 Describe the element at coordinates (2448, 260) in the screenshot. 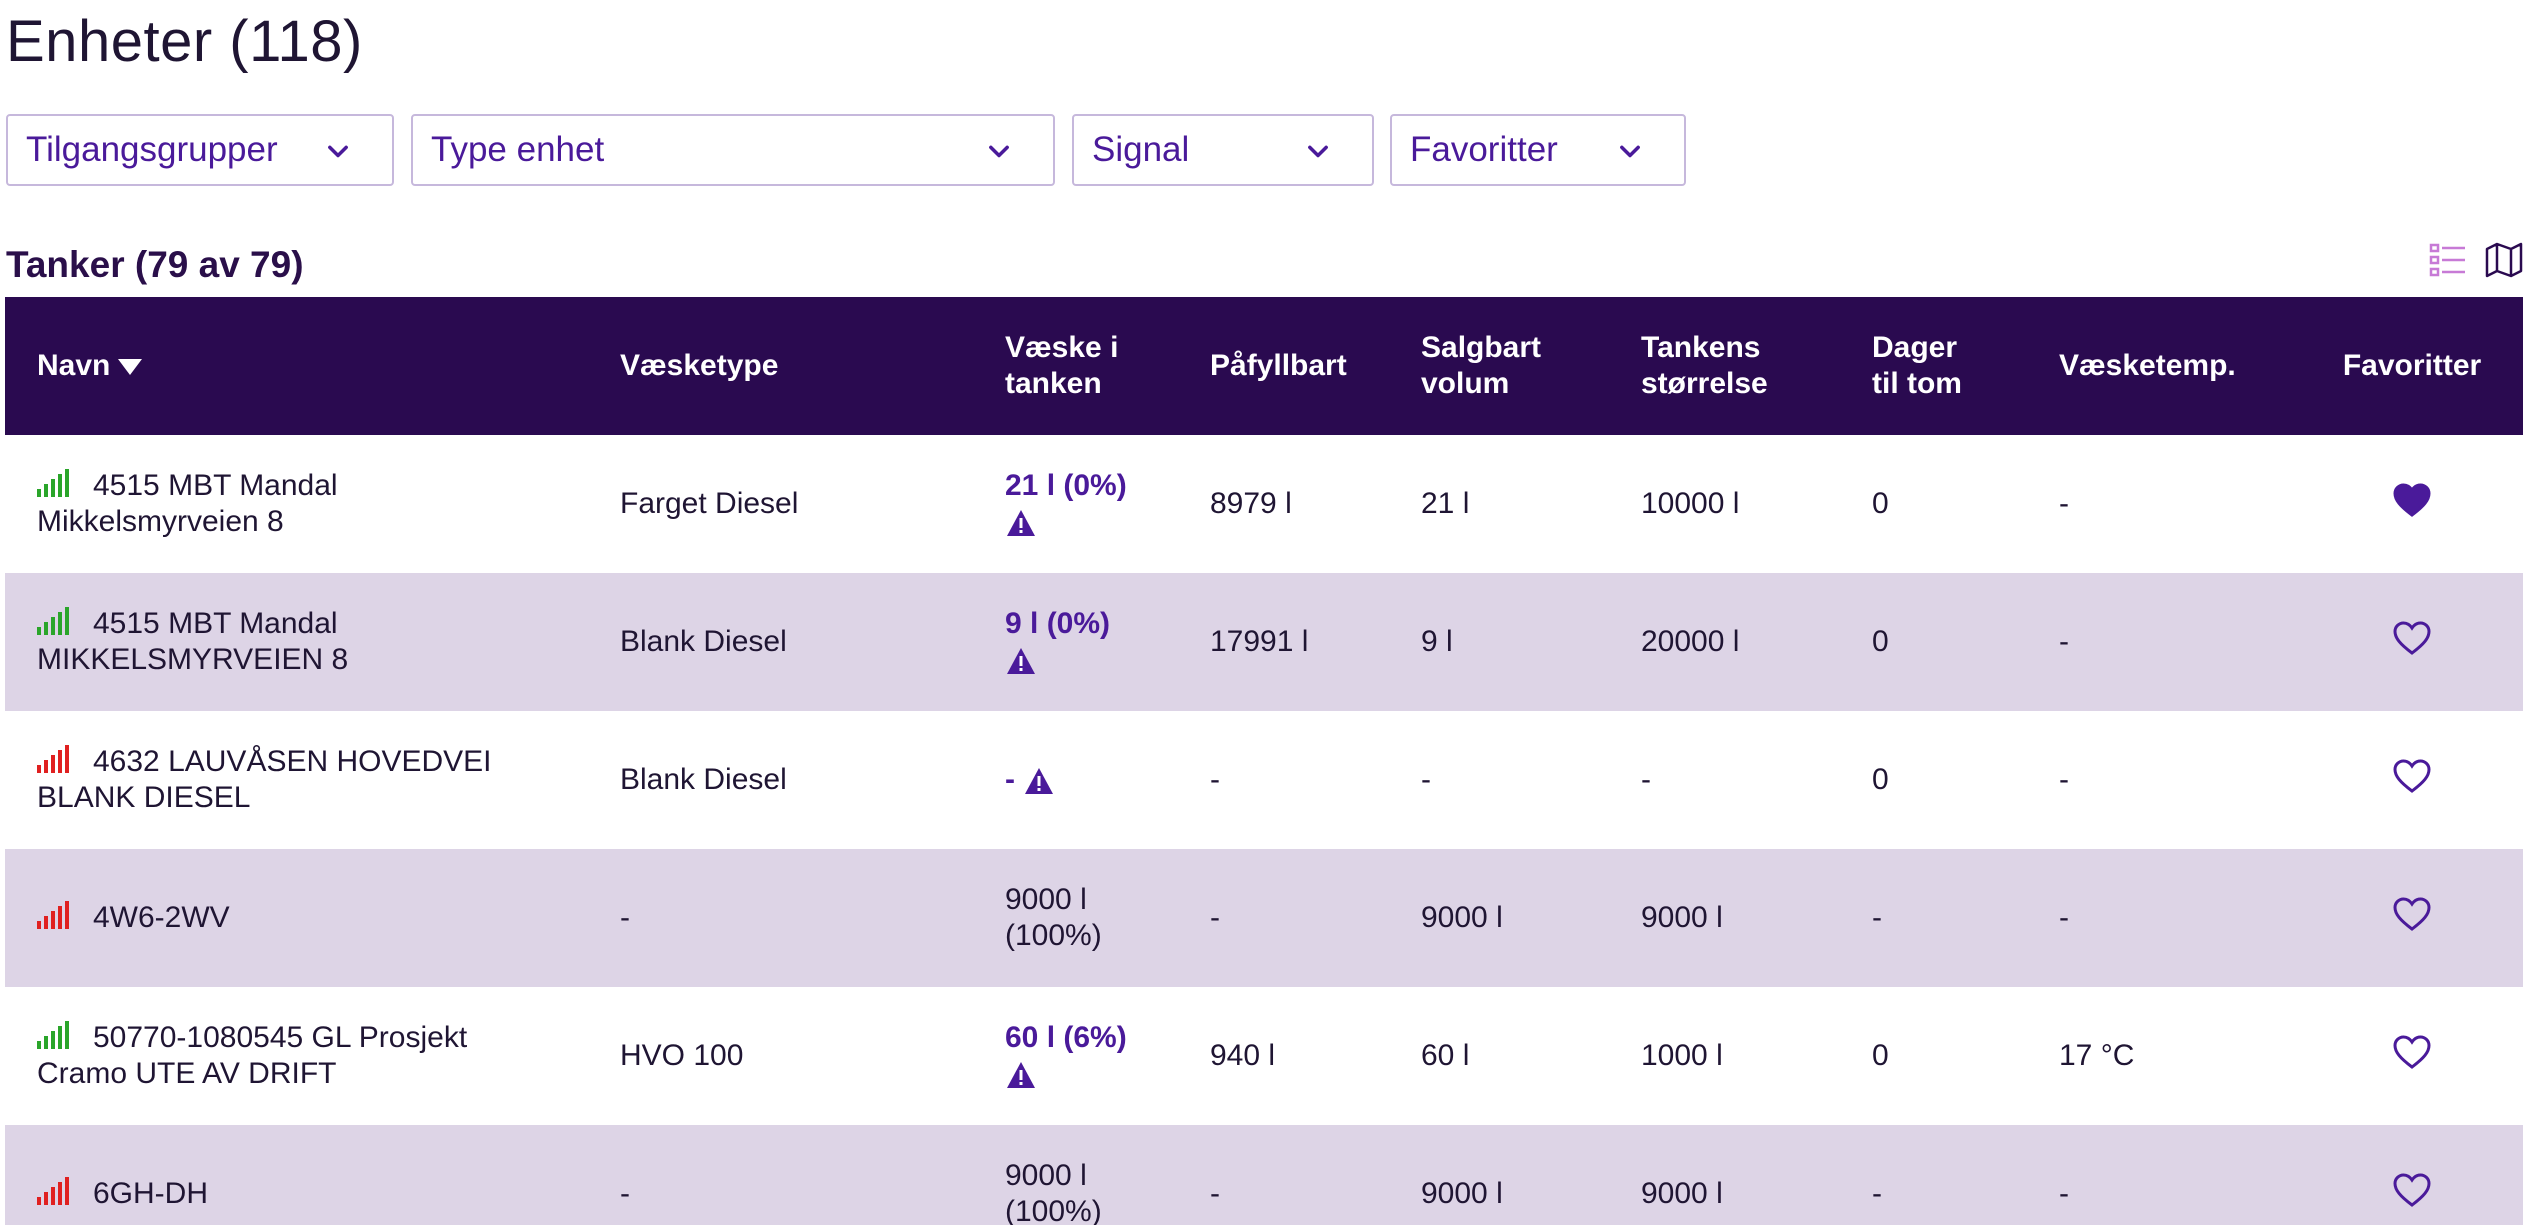

I see `list-icon` at that location.